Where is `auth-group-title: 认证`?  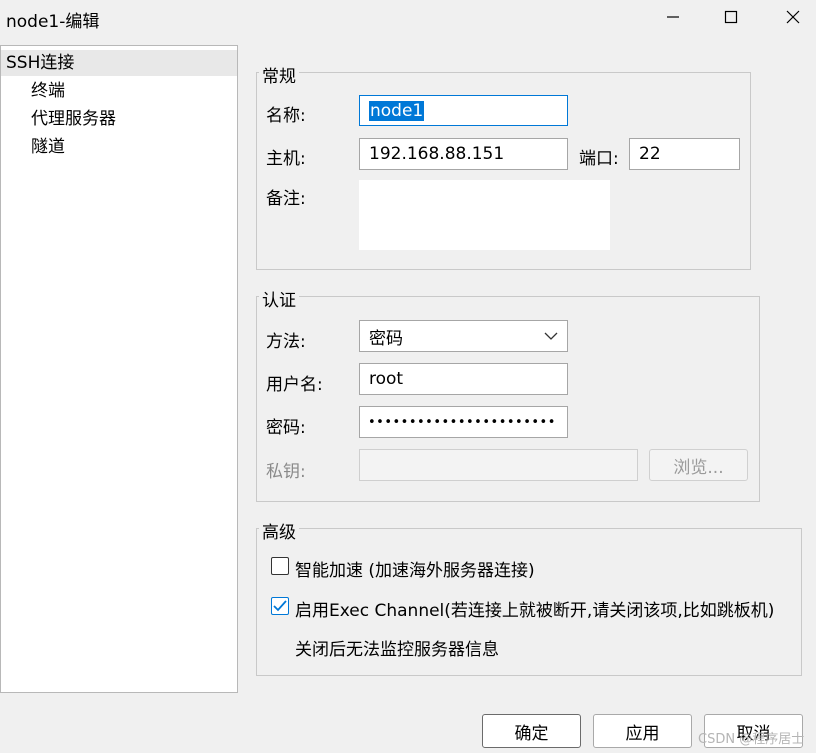 auth-group-title: 认证 is located at coordinates (279, 298).